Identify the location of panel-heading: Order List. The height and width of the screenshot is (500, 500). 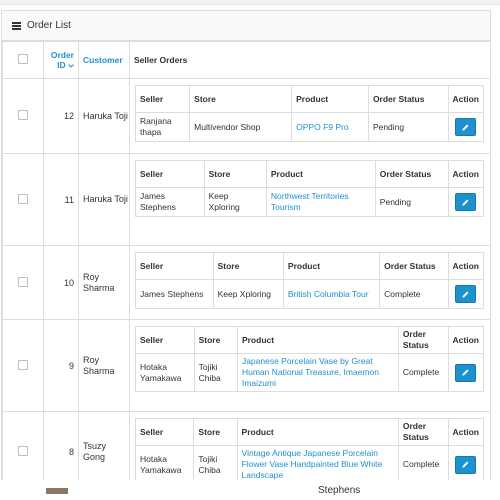
(246, 26).